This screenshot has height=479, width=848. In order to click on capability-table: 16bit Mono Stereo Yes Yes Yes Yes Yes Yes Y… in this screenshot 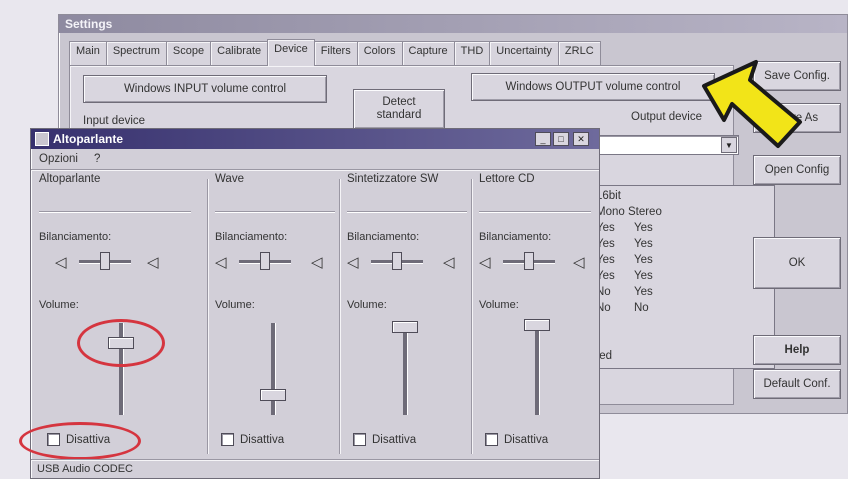, I will do `click(682, 277)`.